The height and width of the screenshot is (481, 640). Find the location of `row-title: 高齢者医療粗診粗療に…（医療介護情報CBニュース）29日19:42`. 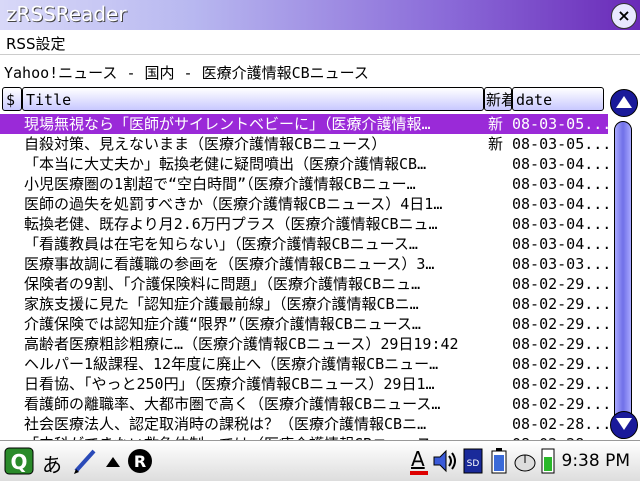

row-title: 高齢者医療粗診粗療に…（医療介護情報CBニュース）29日19:42 is located at coordinates (241, 344).